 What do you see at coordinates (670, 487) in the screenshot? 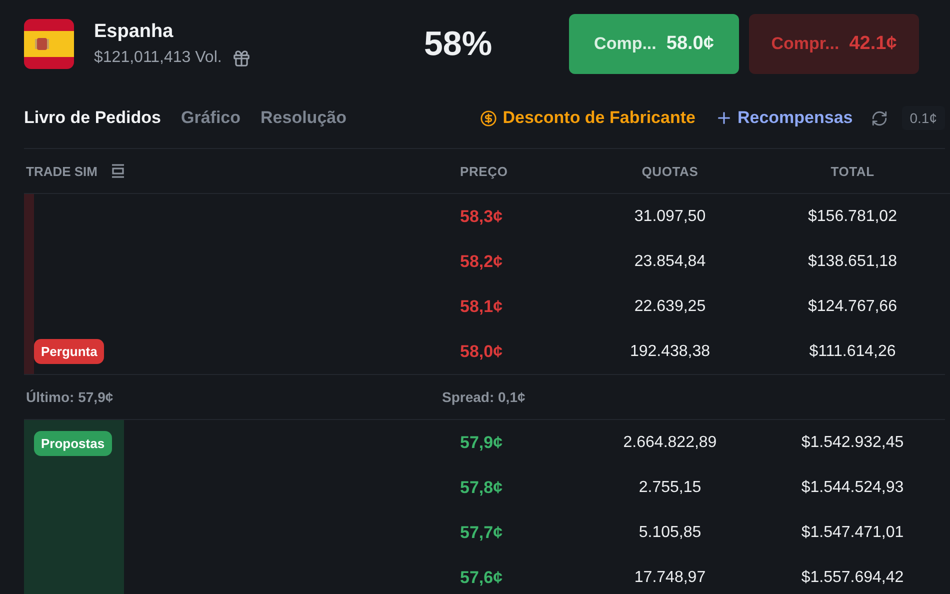
I see `shares-cell-text: 2.755,15` at bounding box center [670, 487].